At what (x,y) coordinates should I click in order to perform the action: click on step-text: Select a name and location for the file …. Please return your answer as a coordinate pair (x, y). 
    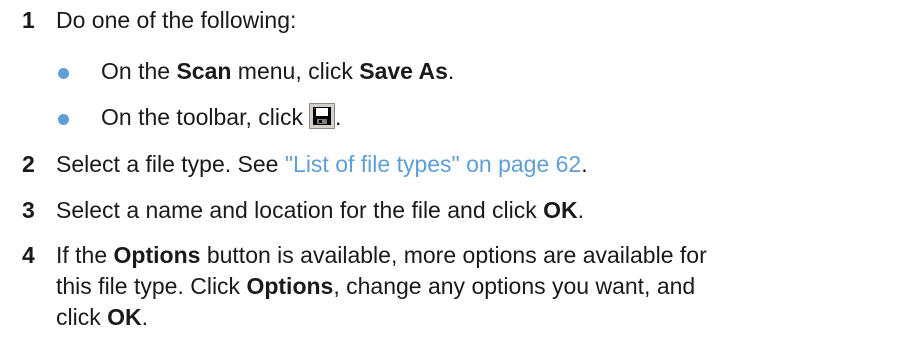
    Looking at the image, I should click on (320, 210).